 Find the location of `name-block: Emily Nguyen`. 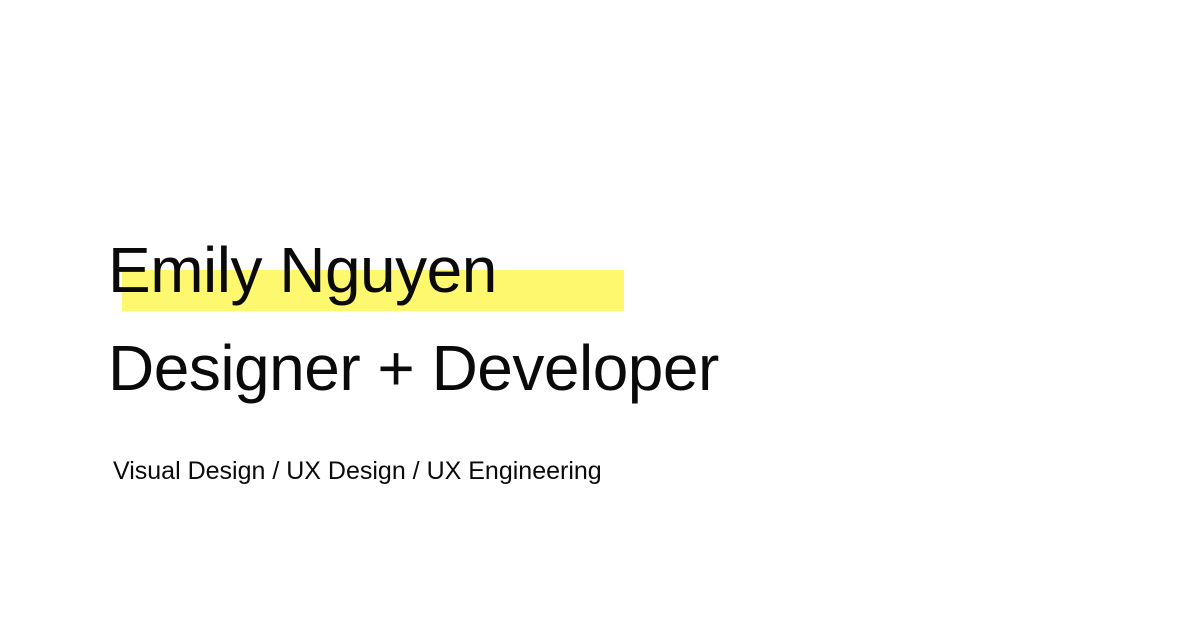

name-block: Emily Nguyen is located at coordinates (366, 270).